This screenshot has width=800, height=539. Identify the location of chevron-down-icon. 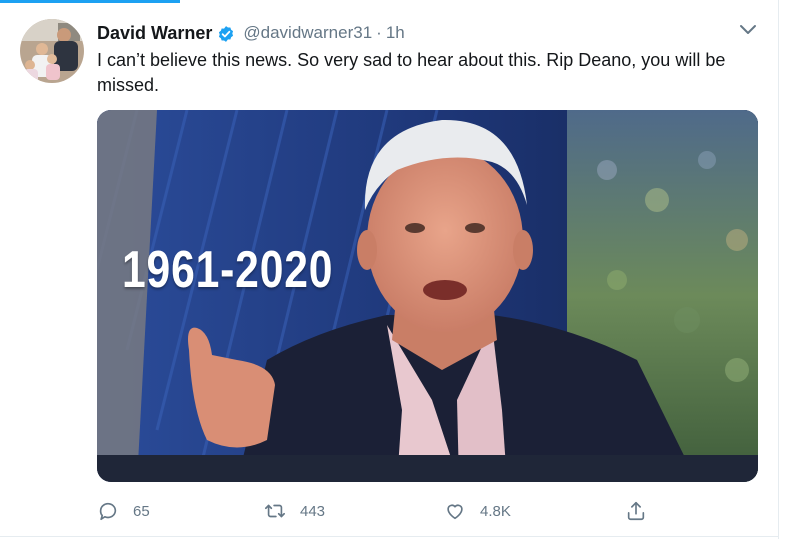
(748, 30).